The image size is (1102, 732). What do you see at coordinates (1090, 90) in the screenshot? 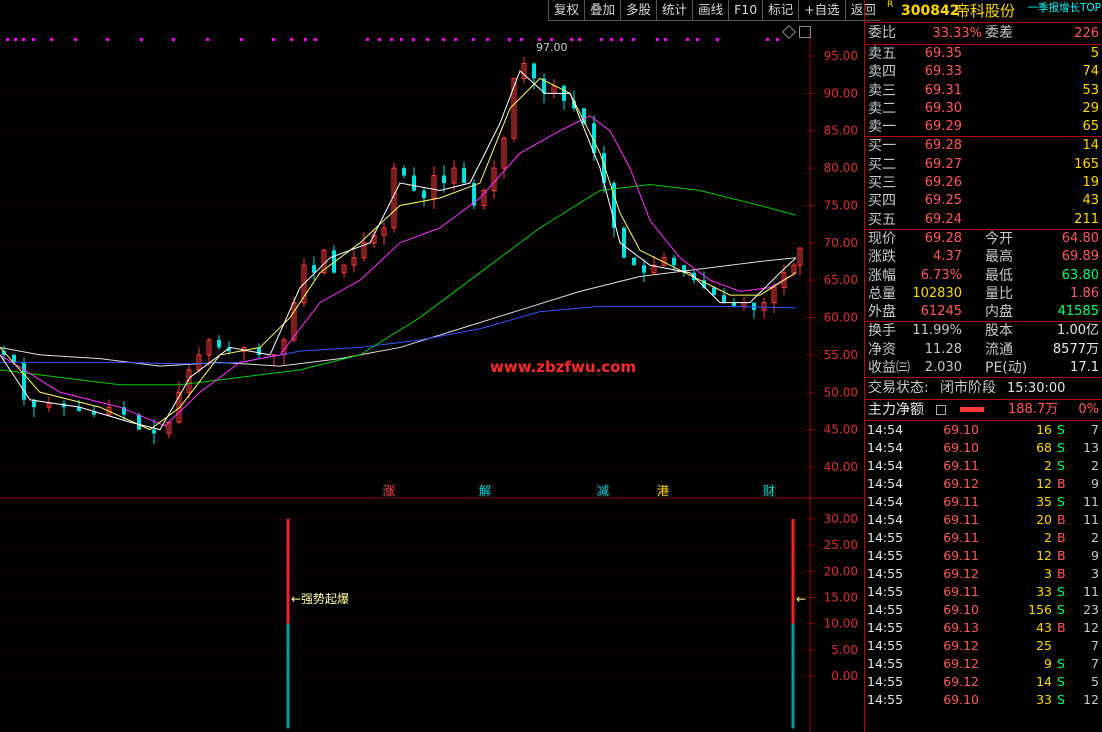
I see `ask-level-value2: 53` at bounding box center [1090, 90].